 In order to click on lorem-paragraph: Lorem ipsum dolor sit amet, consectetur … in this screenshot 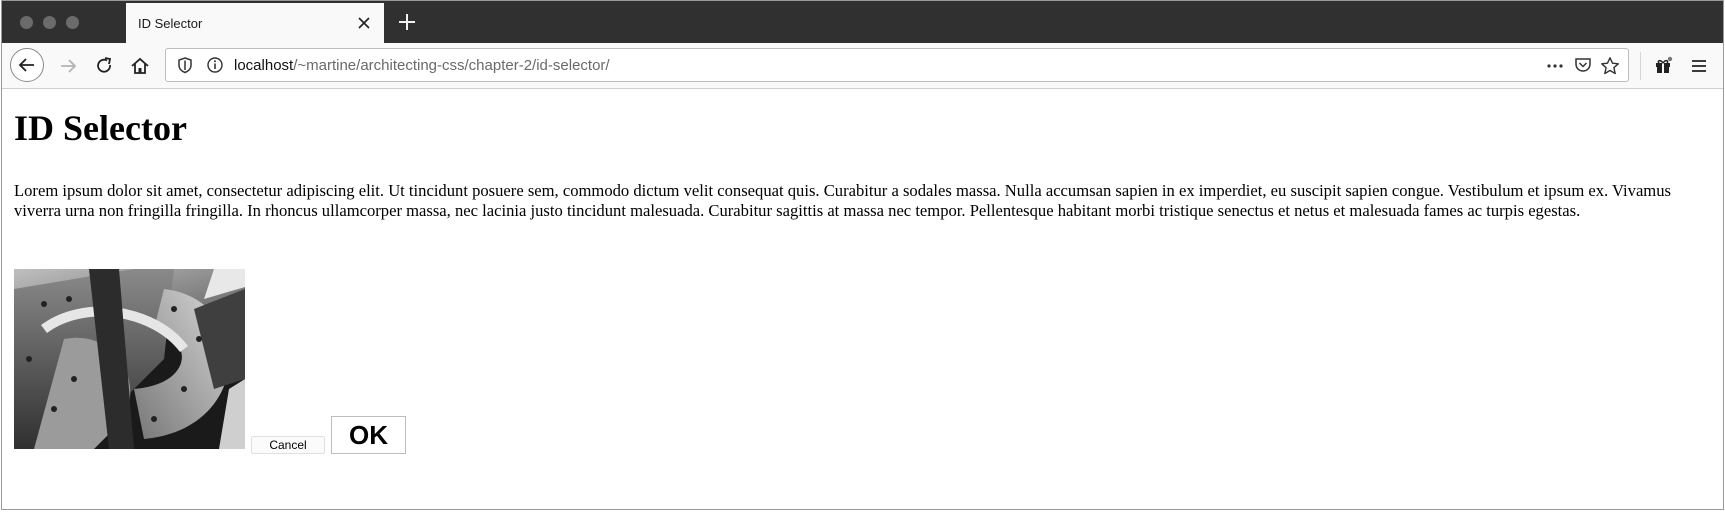, I will do `click(842, 200)`.